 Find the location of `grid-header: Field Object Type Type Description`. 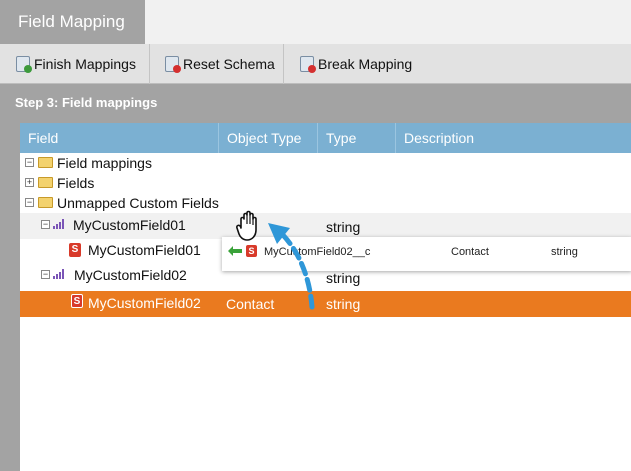

grid-header: Field Object Type Type Description is located at coordinates (325, 138).